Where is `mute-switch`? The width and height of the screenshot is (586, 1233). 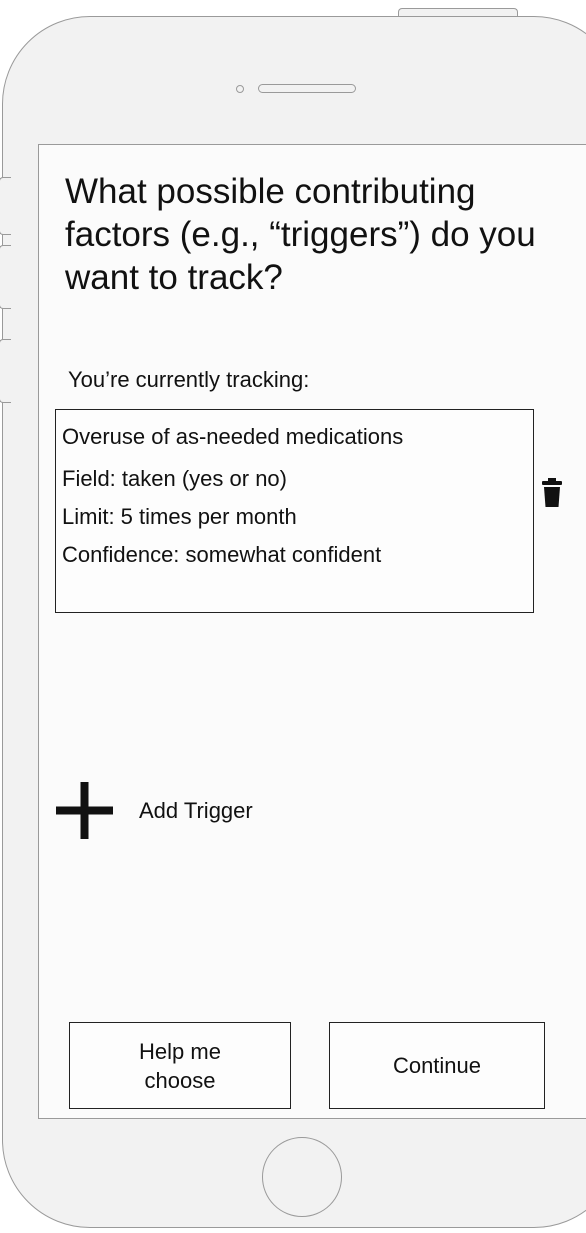
mute-switch is located at coordinates (5, 206).